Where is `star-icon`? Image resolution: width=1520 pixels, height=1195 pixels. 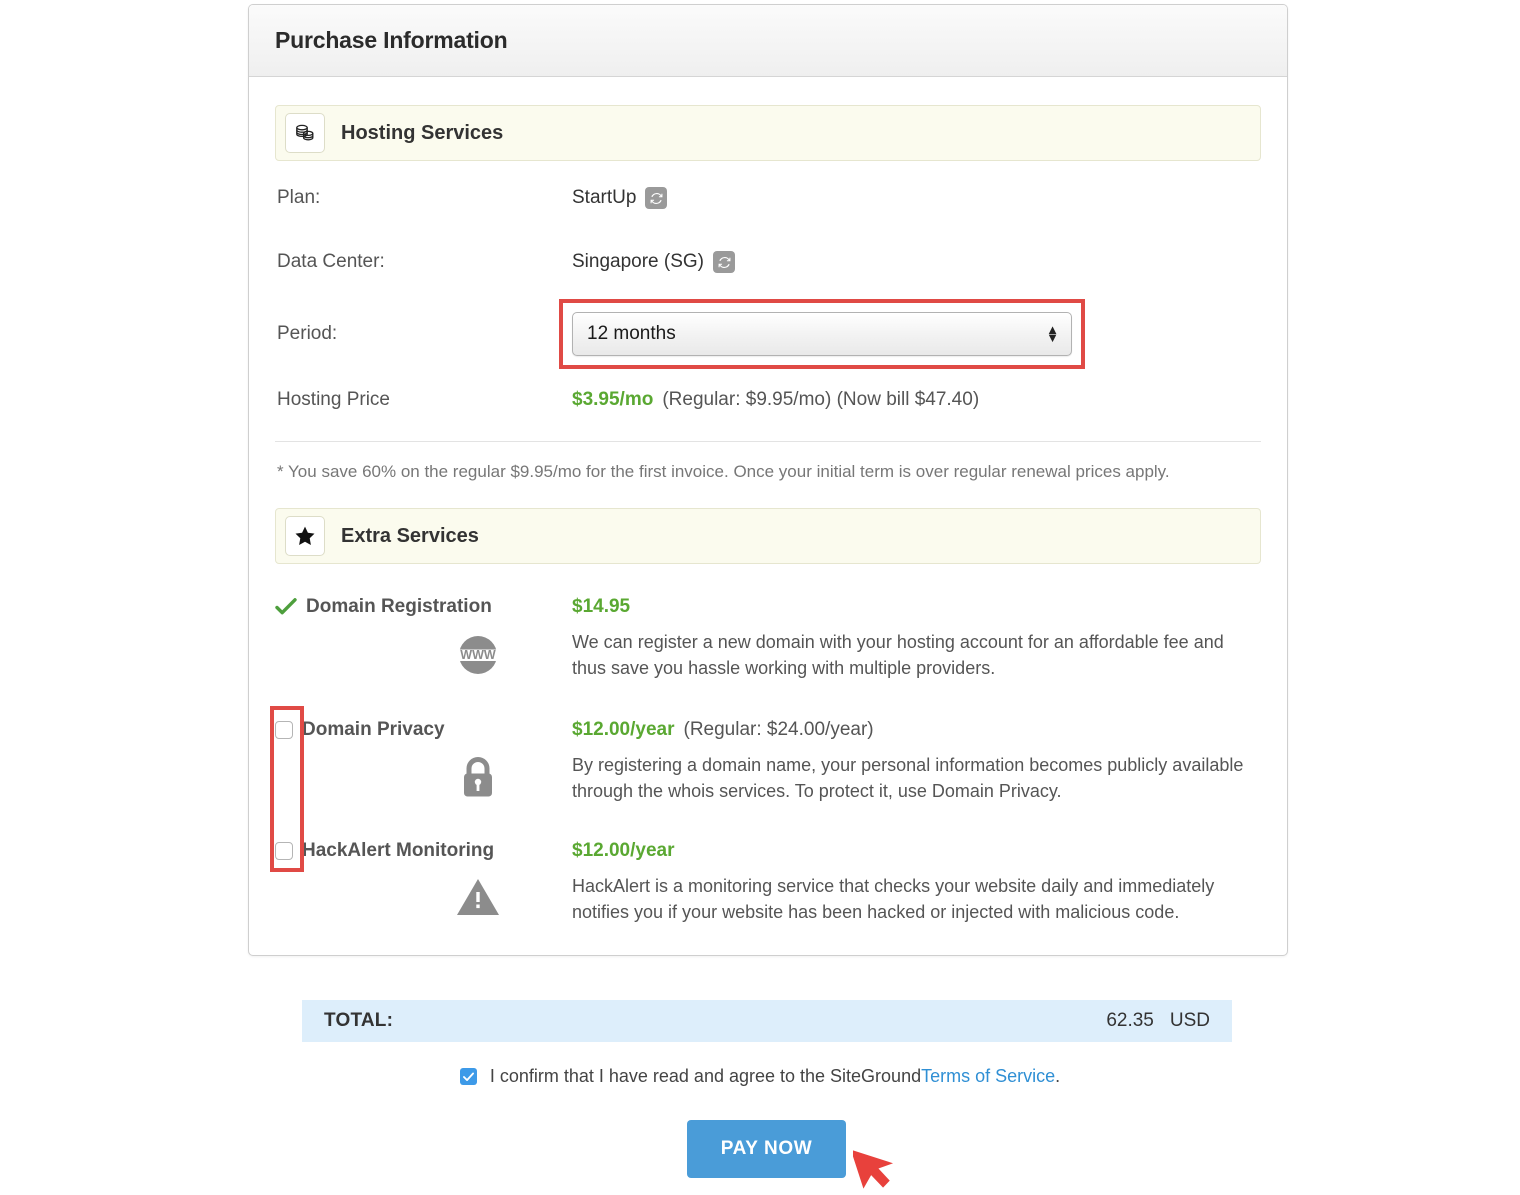
star-icon is located at coordinates (305, 536).